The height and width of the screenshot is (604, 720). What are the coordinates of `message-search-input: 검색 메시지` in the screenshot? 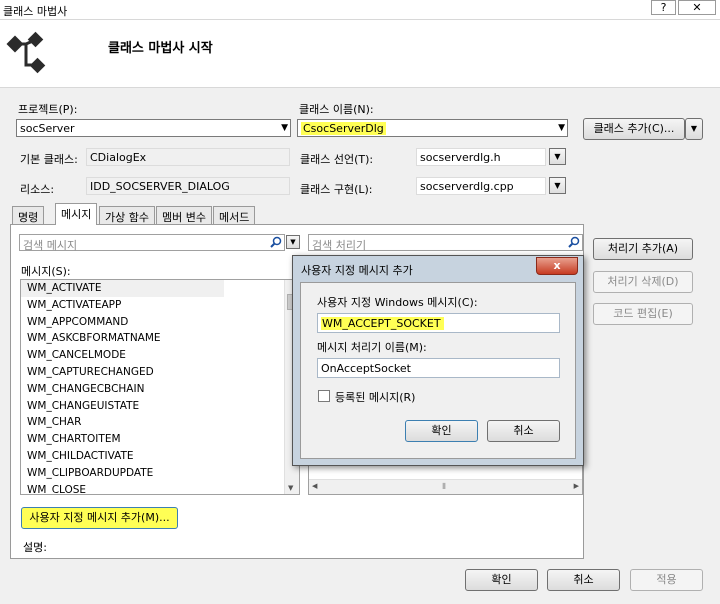 It's located at (152, 243).